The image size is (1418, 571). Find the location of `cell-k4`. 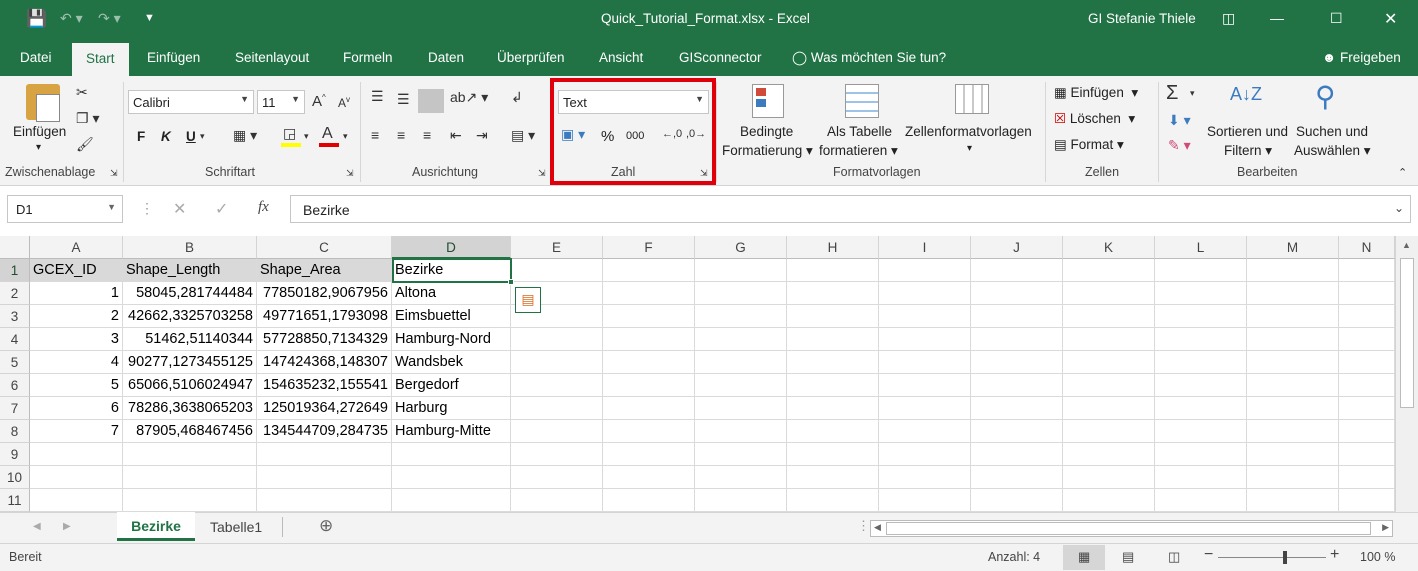

cell-k4 is located at coordinates (1109, 339).